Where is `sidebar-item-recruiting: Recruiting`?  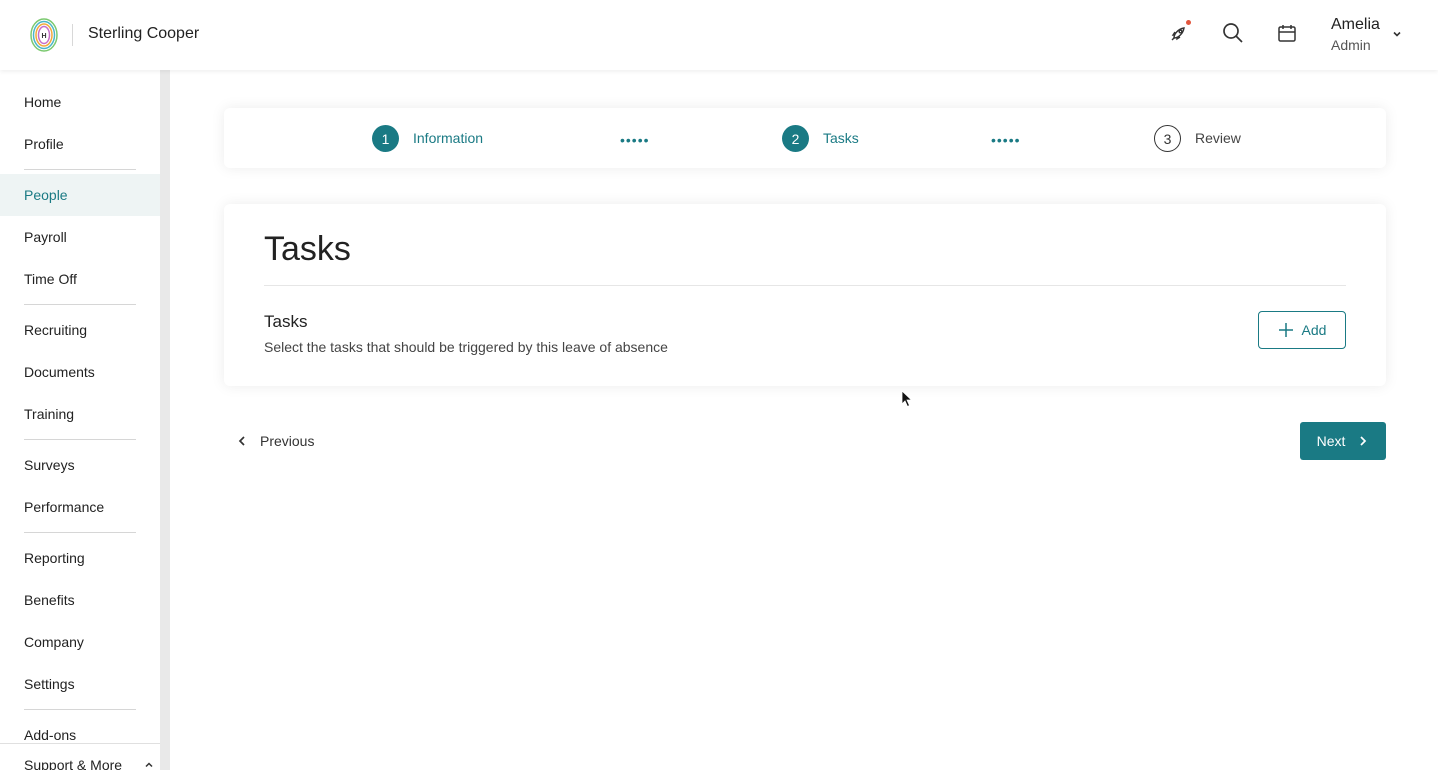 sidebar-item-recruiting: Recruiting is located at coordinates (80, 330).